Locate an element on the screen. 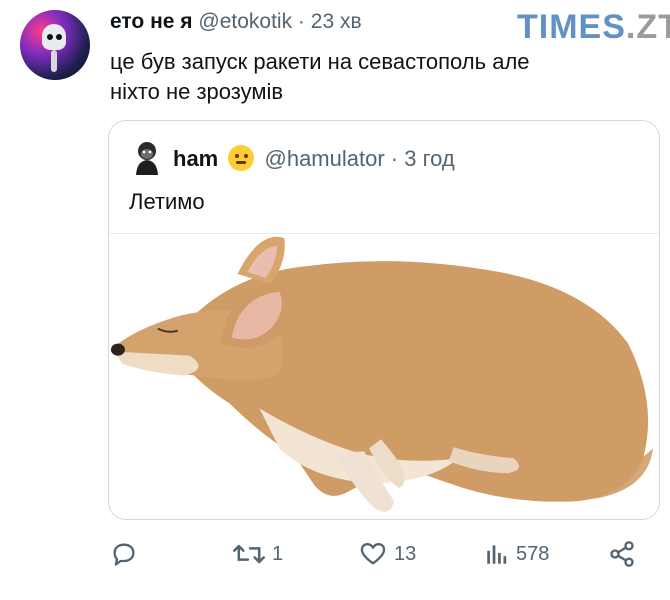  reply-icon is located at coordinates (124, 554).